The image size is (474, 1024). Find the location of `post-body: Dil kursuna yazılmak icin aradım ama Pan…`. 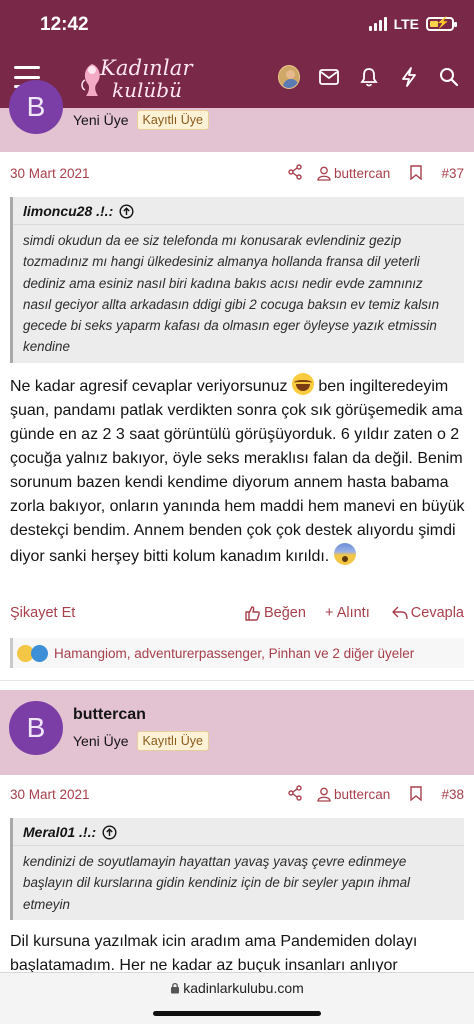

post-body: Dil kursuna yazılmak icin aradım ama Pan… is located at coordinates (214, 953).